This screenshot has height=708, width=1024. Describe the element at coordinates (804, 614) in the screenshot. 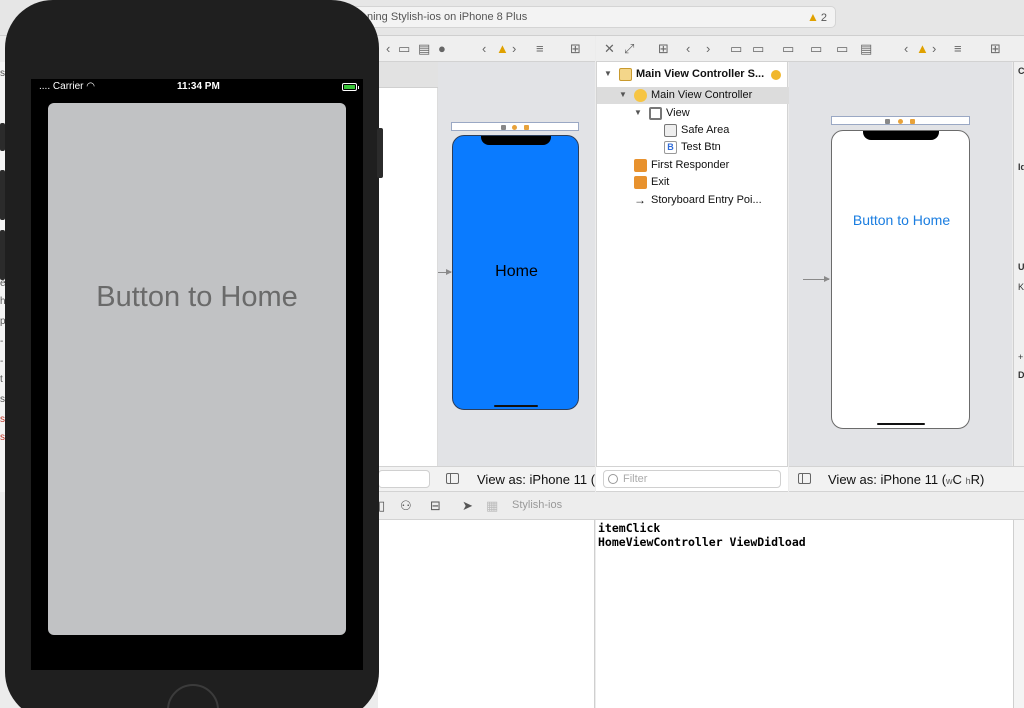

I see `console-output: itemClick HomeViewController ViewDidload` at that location.